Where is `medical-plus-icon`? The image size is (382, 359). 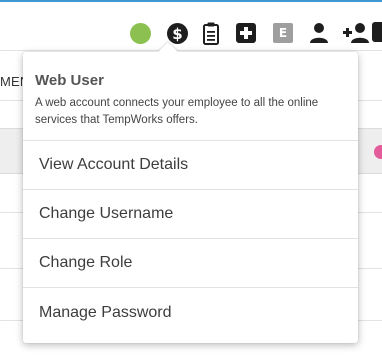 medical-plus-icon is located at coordinates (246, 33).